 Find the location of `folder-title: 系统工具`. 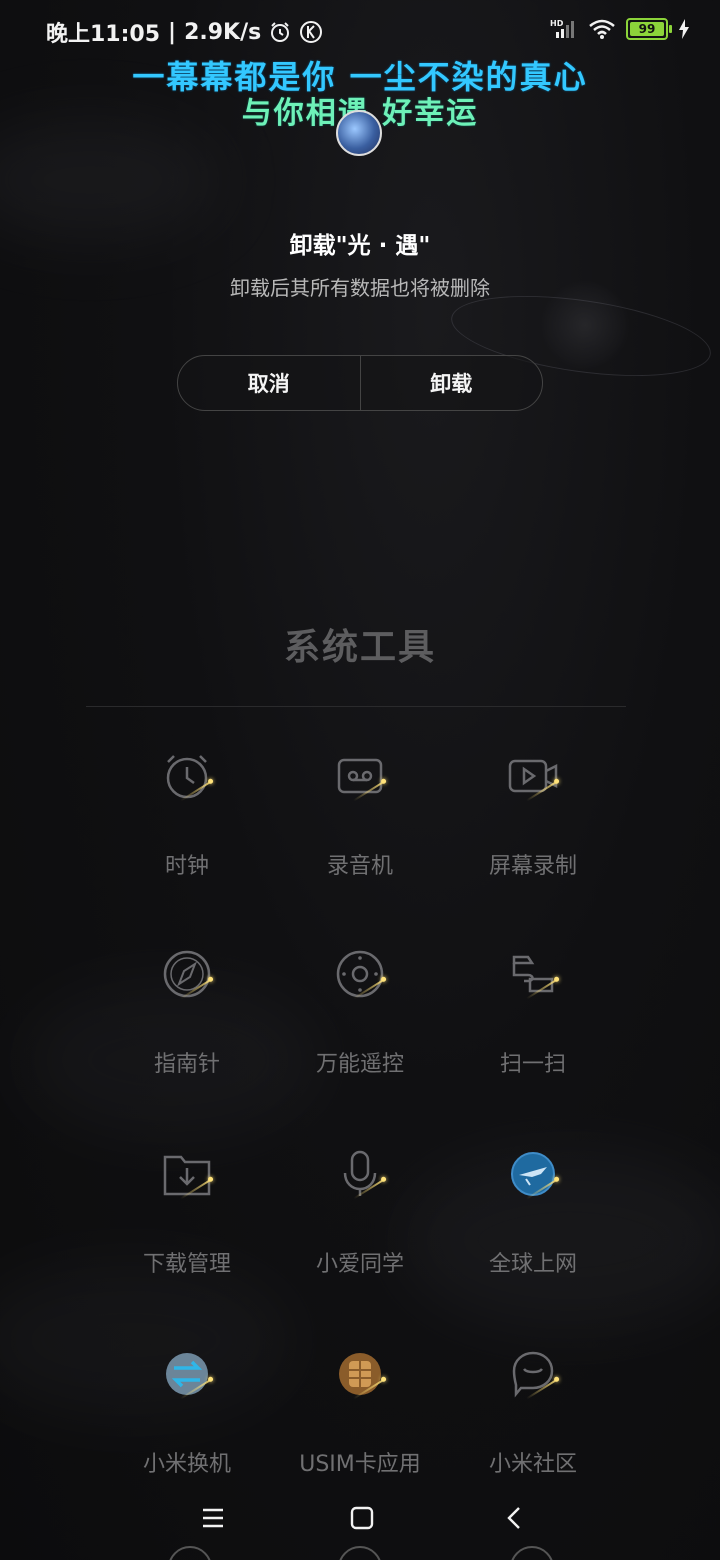

folder-title: 系统工具 is located at coordinates (359, 647).